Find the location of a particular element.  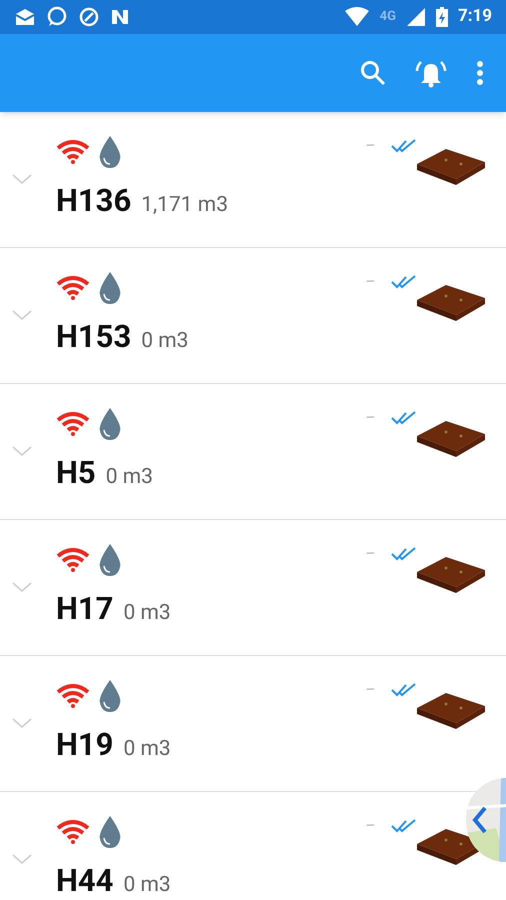

tank-name: H17 is located at coordinates (85, 609).